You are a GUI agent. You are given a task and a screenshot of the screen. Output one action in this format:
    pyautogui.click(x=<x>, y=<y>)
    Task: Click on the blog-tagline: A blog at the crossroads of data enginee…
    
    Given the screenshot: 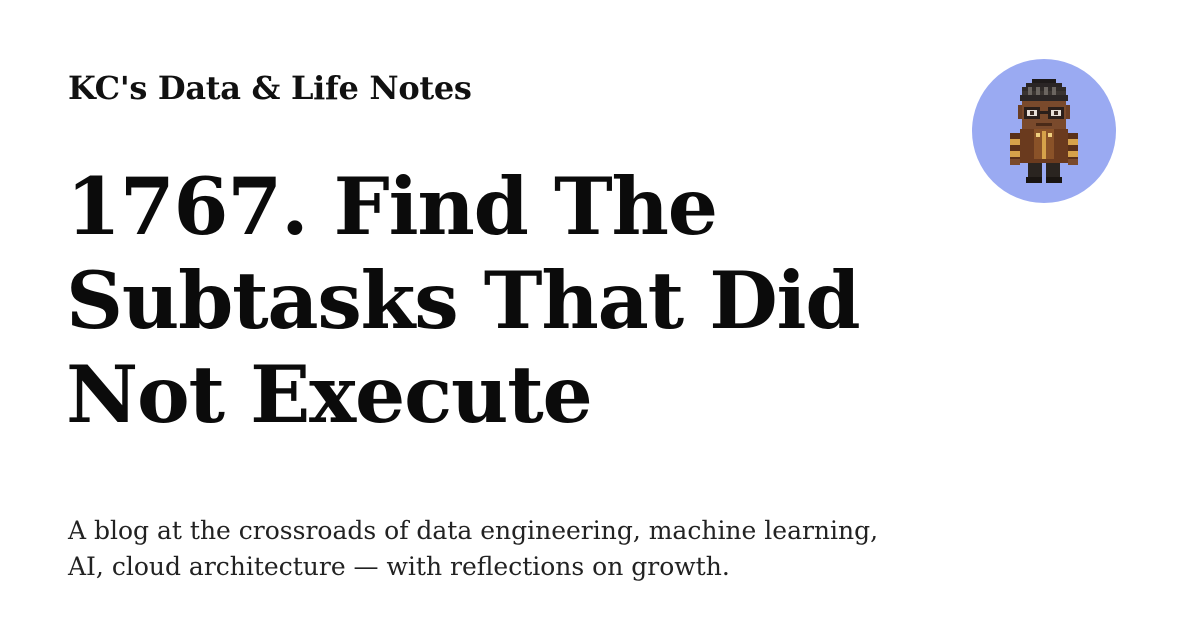 What is the action you would take?
    pyautogui.click(x=473, y=548)
    